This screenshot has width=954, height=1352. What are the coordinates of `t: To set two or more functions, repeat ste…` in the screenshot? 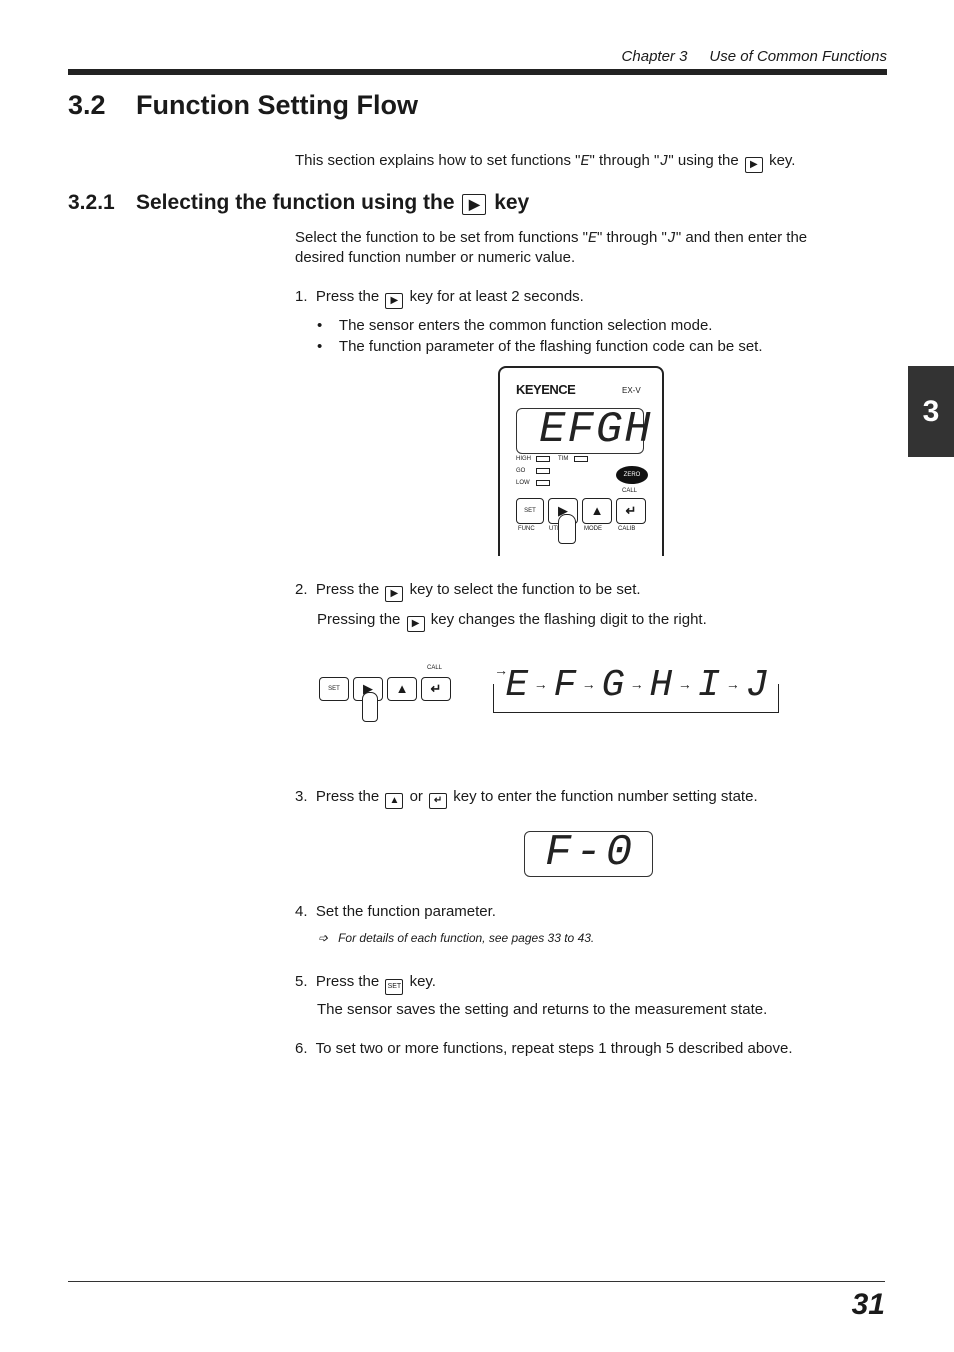 It's located at (554, 1048).